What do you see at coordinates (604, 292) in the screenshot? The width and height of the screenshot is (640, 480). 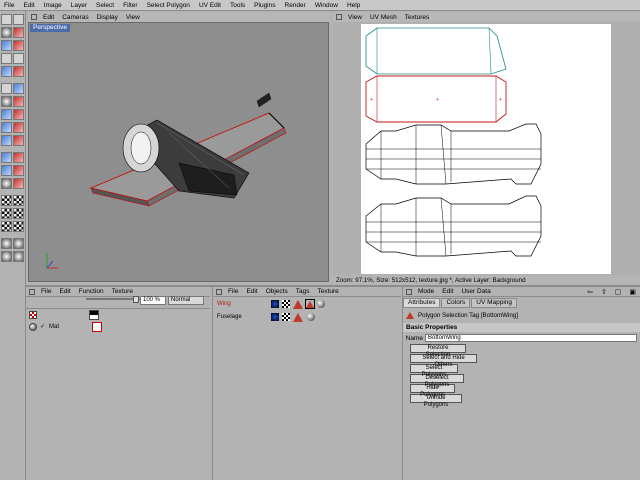 I see `up-arrow-icon: ⇧` at bounding box center [604, 292].